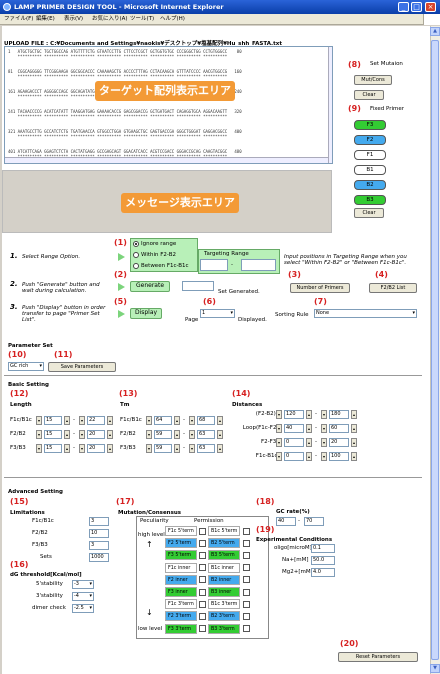  What do you see at coordinates (416, 7) in the screenshot?
I see `maximize-button: □` at bounding box center [416, 7].